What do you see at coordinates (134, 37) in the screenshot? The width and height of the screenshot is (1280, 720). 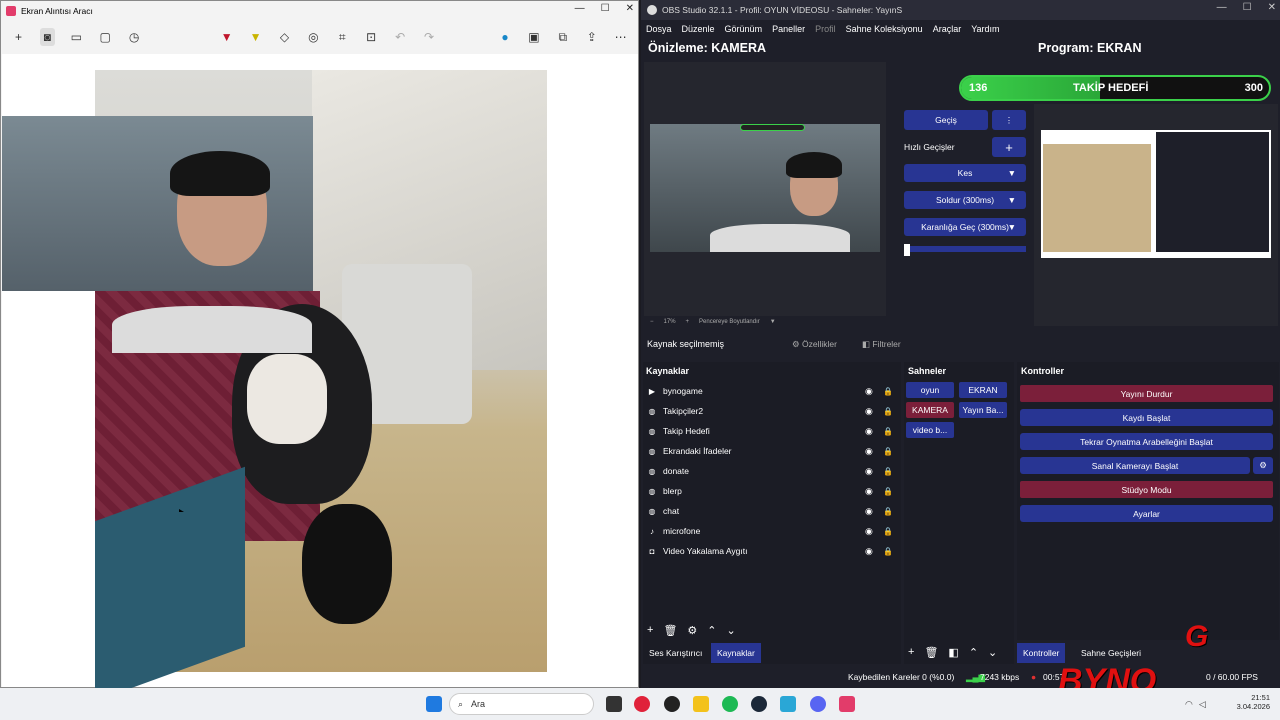 I see `timer-icon: ◷` at bounding box center [134, 37].